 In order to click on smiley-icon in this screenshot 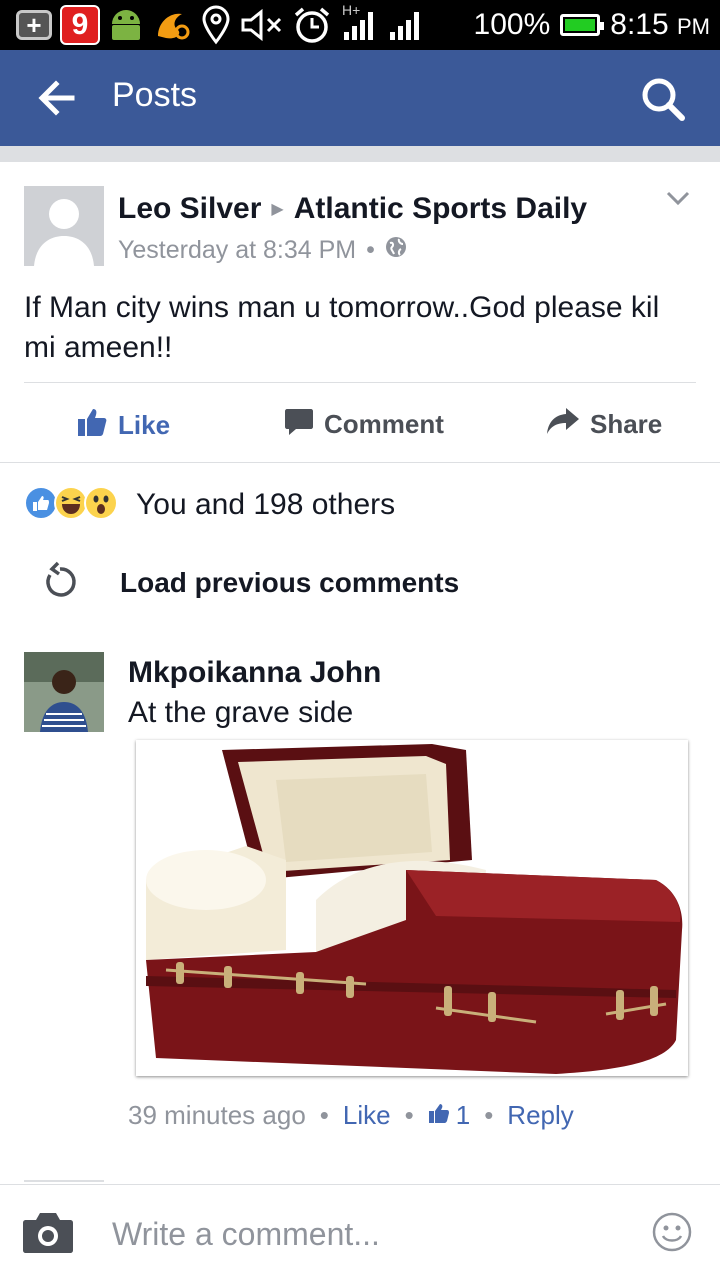, I will do `click(672, 1232)`.